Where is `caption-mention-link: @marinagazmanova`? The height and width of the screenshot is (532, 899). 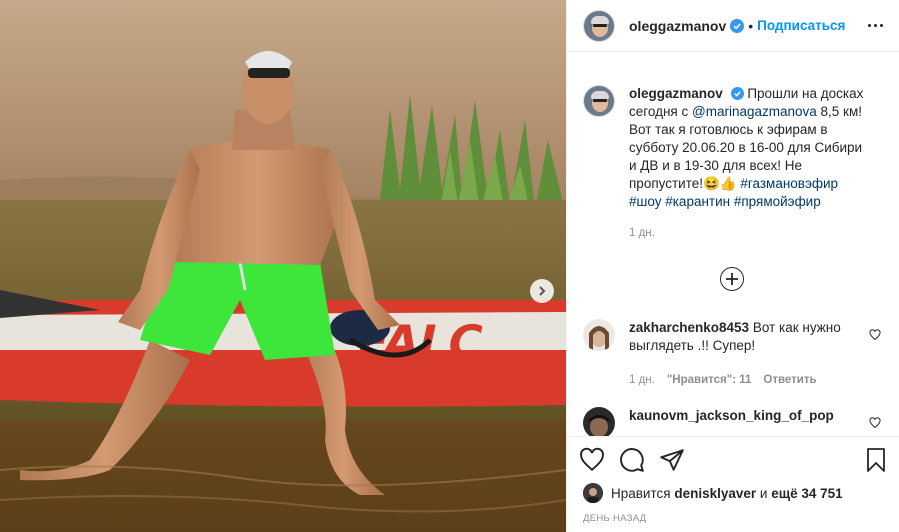 caption-mention-link: @marinagazmanova is located at coordinates (754, 111).